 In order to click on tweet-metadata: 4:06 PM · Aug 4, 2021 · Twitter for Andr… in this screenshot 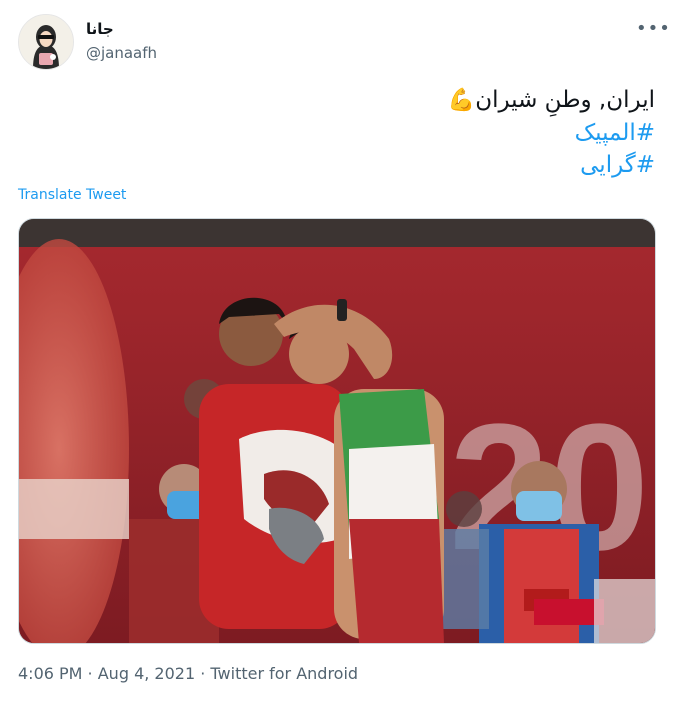, I will do `click(188, 673)`.